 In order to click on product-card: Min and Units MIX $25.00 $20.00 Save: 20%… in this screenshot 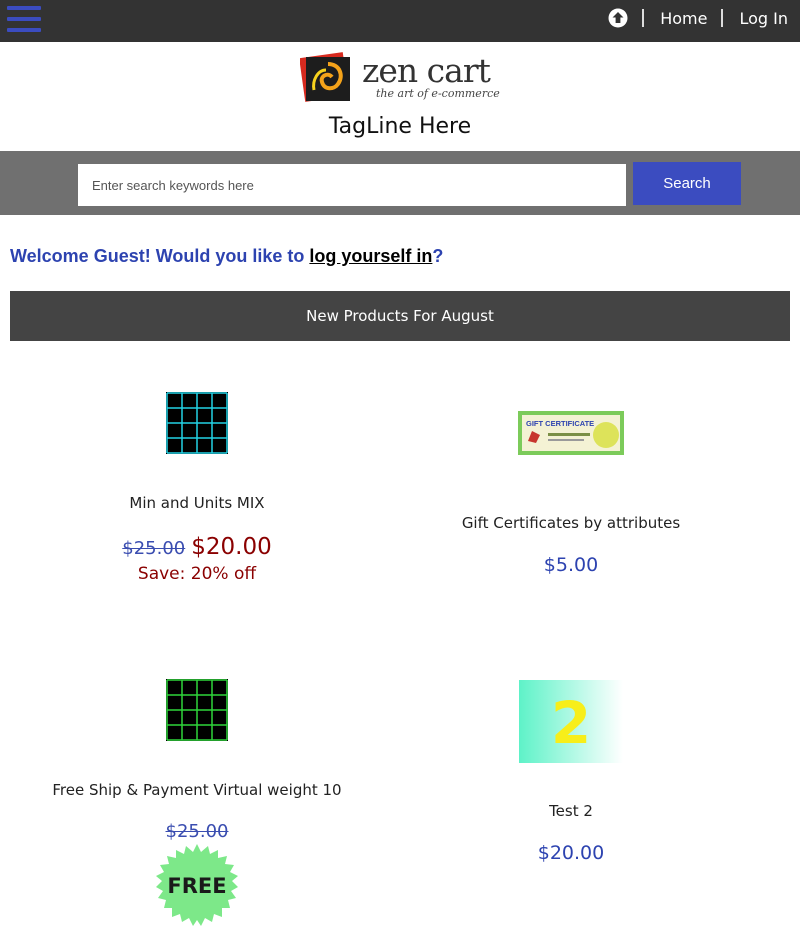, I will do `click(197, 488)`.